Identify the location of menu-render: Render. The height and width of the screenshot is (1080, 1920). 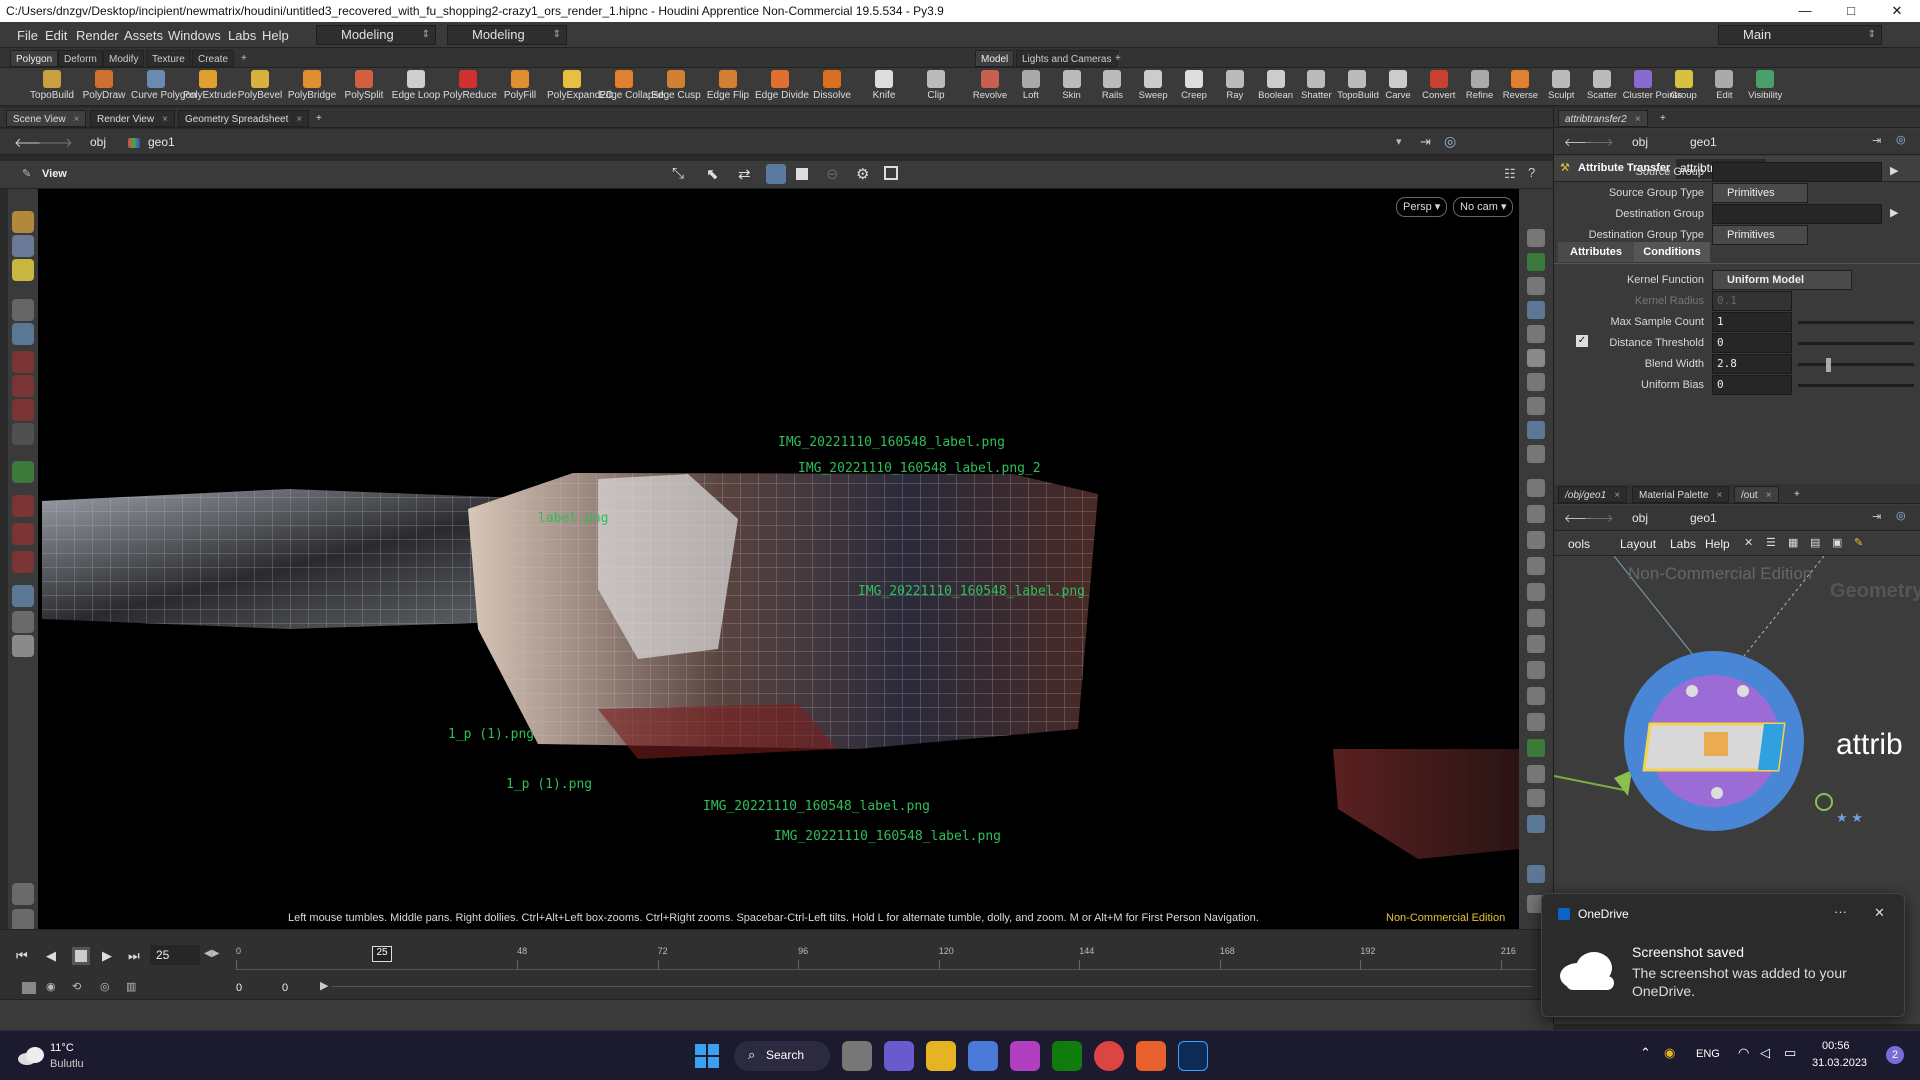
(97, 35).